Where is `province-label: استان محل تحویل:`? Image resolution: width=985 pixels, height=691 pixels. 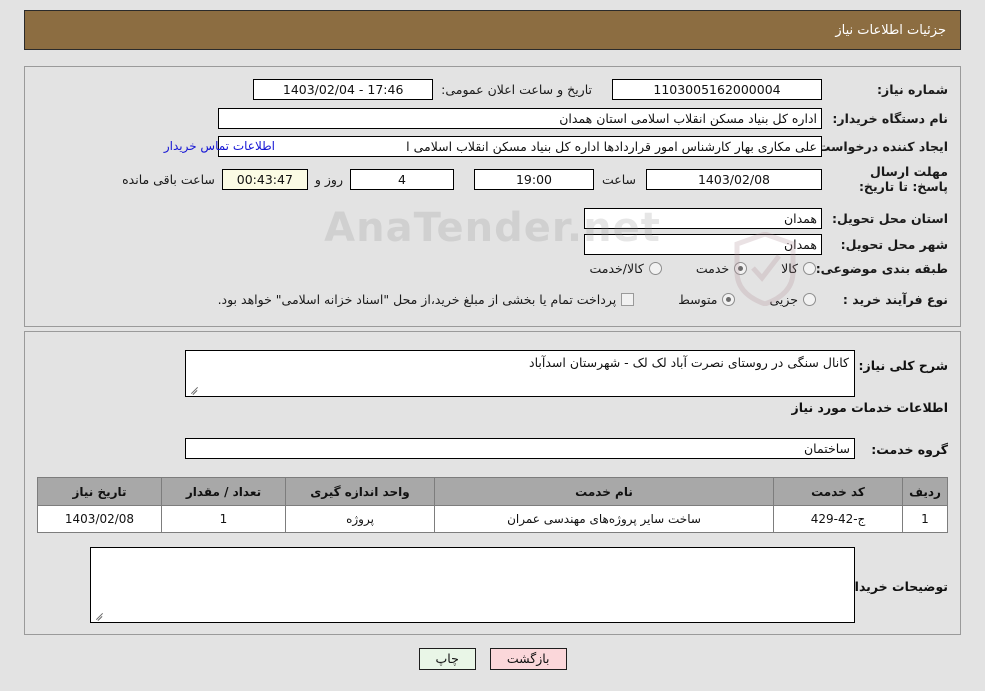
province-label: استان محل تحویل: is located at coordinates (889, 218).